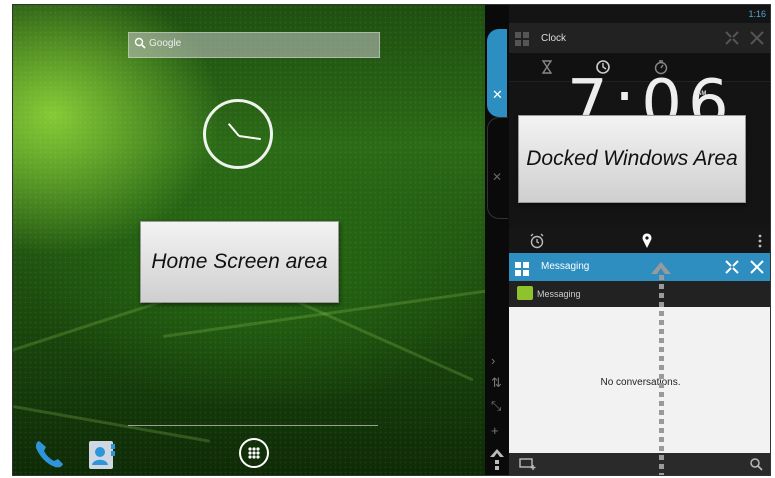 The width and height of the screenshot is (775, 478). I want to click on window-dock-strip: ✕ ✕ › ⇅ ⤡ +, so click(497, 240).